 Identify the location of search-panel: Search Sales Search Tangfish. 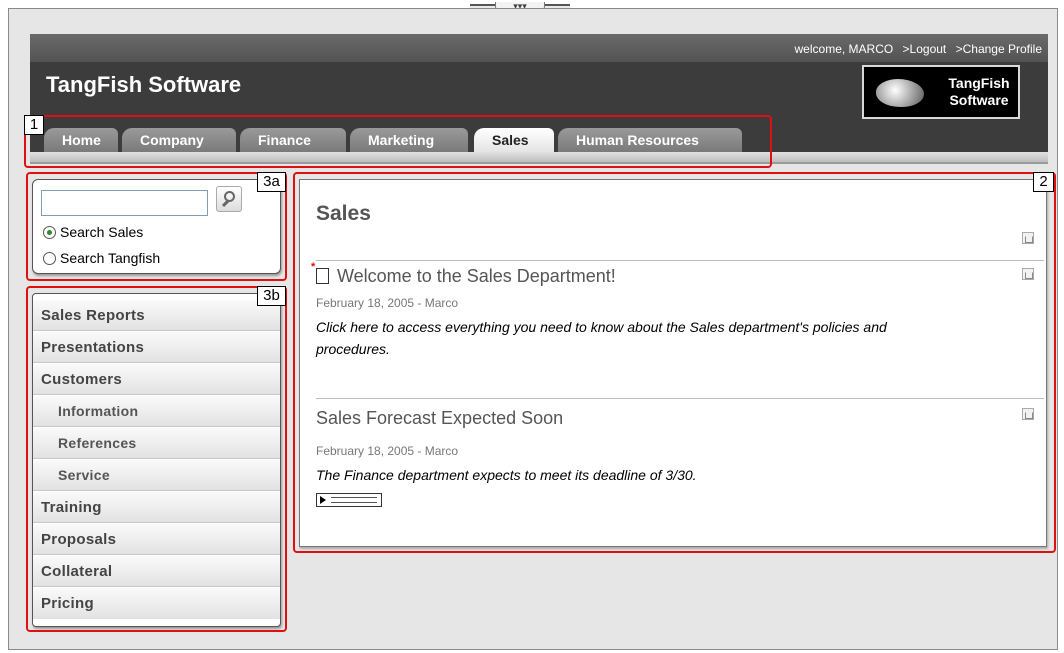
(156, 226).